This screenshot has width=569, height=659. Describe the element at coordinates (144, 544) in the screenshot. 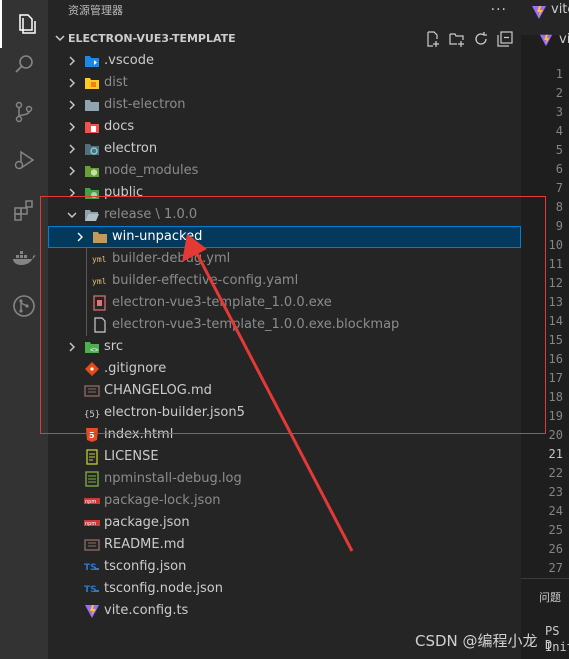

I see `tree-label: README.md` at that location.